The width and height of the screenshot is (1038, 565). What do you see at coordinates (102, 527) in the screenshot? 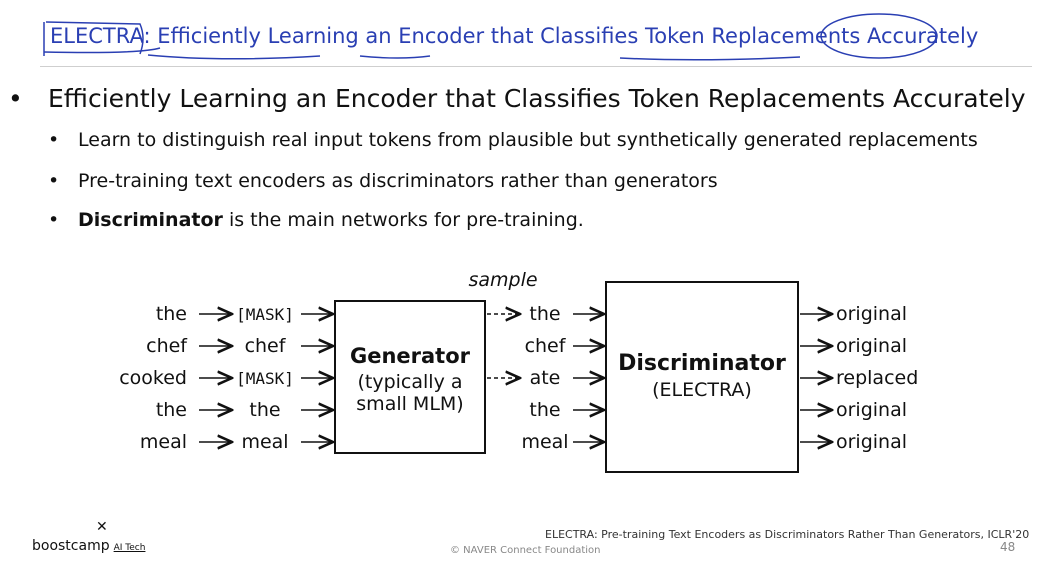
I see `logo-mark-icon: ✕` at bounding box center [102, 527].